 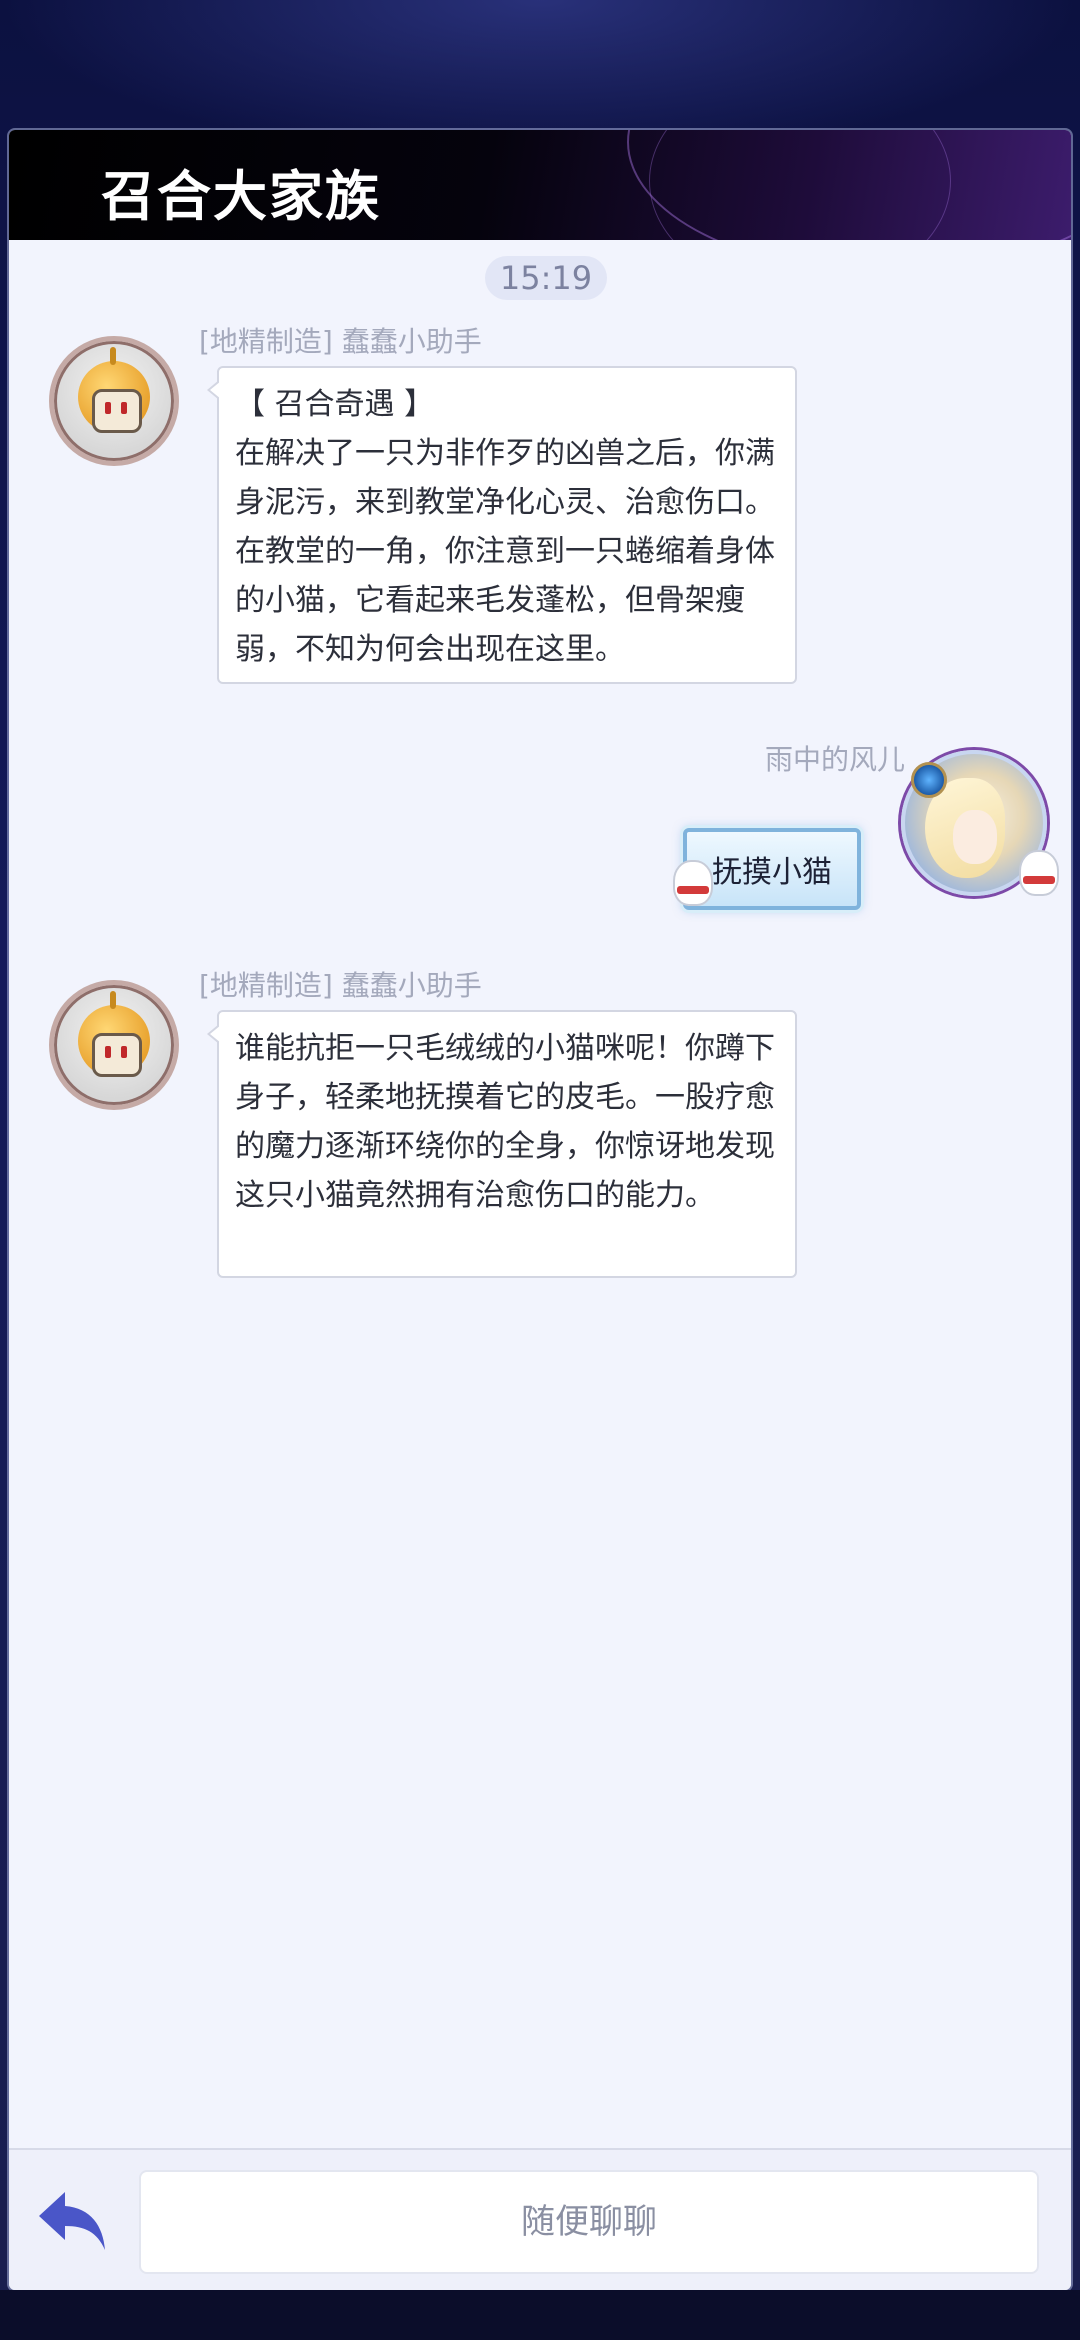 I want to click on page-title: 召合大家族, so click(x=241, y=196).